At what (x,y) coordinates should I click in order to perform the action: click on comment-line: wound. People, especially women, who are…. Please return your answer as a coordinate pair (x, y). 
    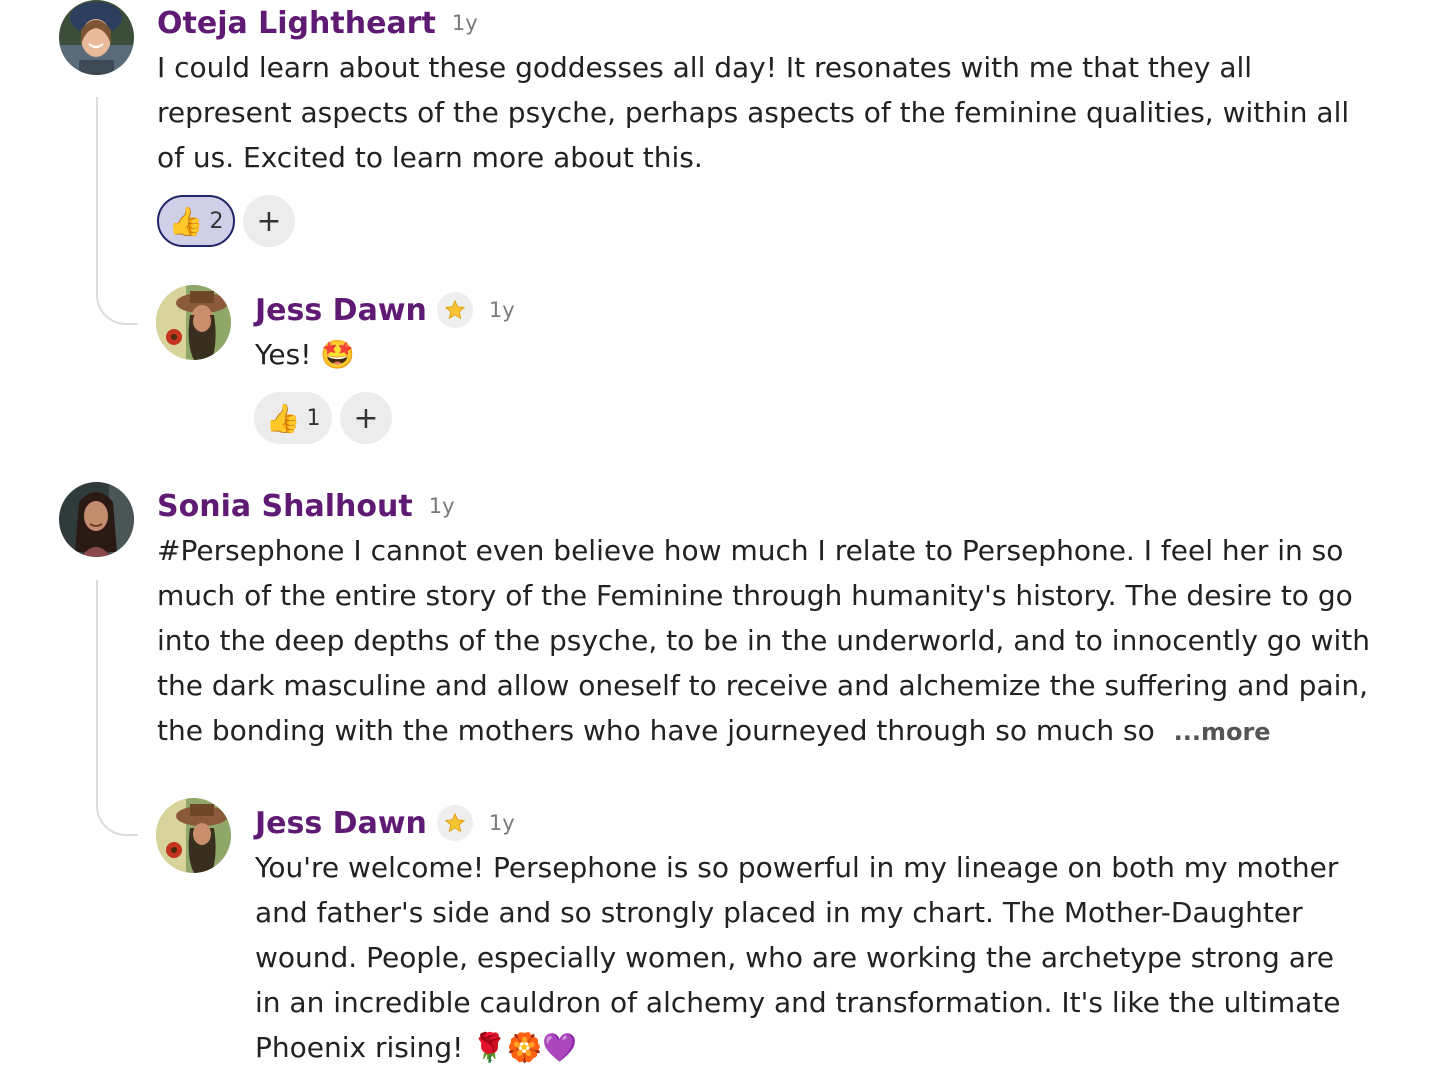
    Looking at the image, I should click on (795, 957).